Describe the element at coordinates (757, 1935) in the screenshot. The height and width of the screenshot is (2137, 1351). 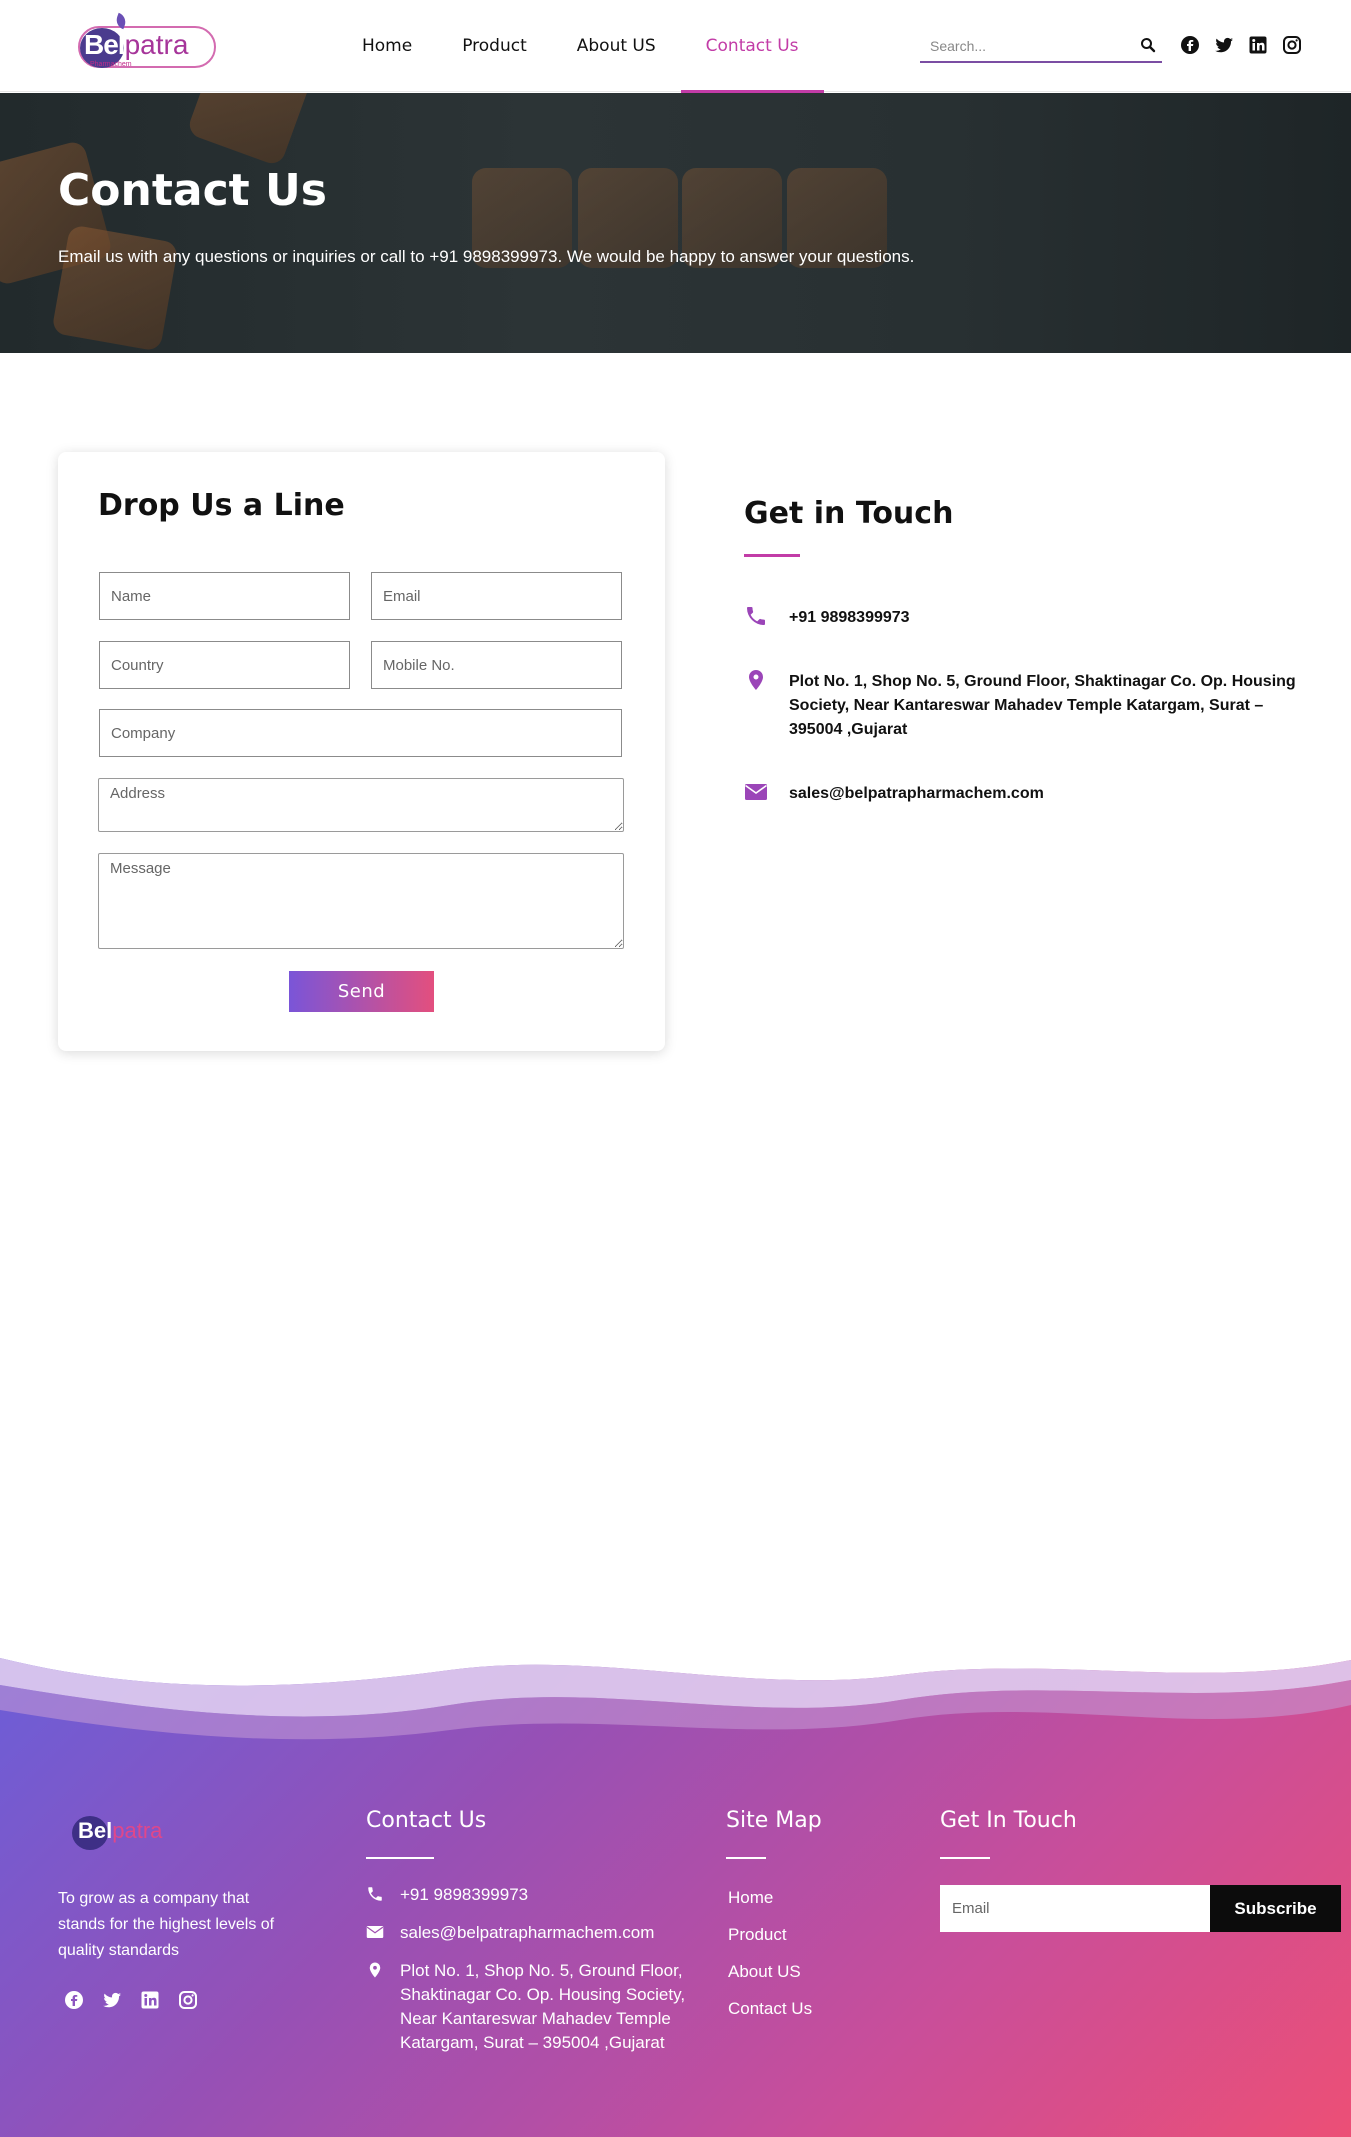
I see `footer-link-product: Product` at that location.